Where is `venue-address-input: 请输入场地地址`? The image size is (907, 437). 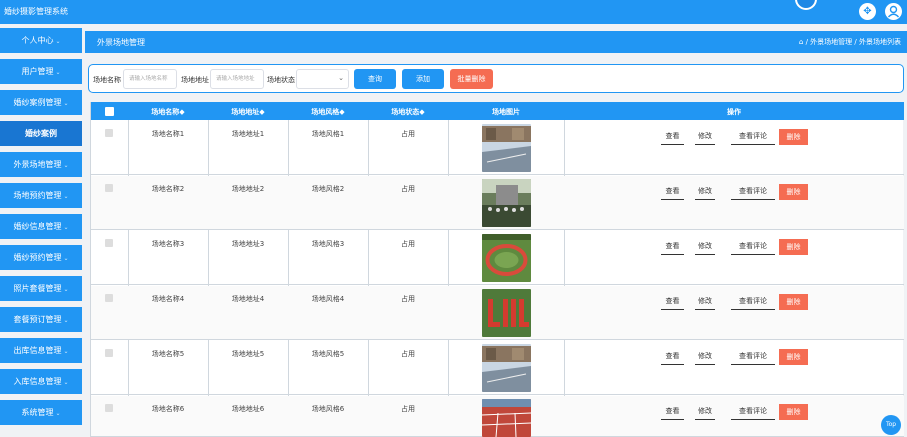
venue-address-input: 请输入场地地址 is located at coordinates (237, 79).